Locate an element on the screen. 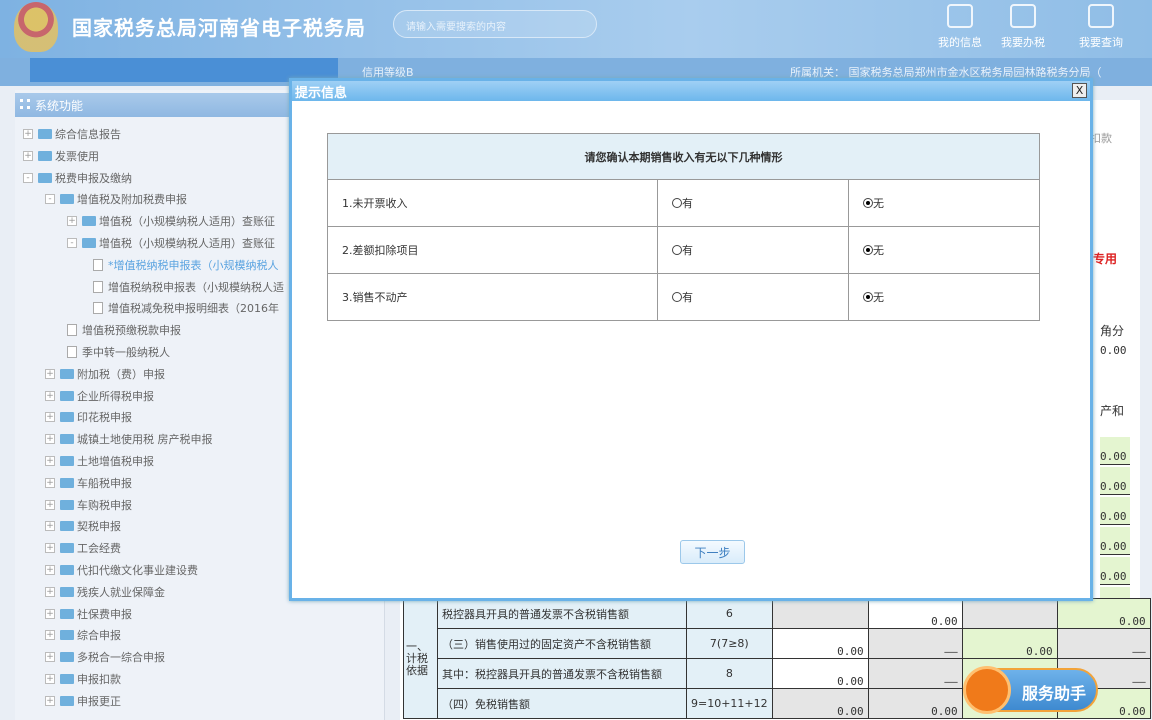 This screenshot has height=720, width=1152. sidebar-item: + 印花税申报 is located at coordinates (88, 417).